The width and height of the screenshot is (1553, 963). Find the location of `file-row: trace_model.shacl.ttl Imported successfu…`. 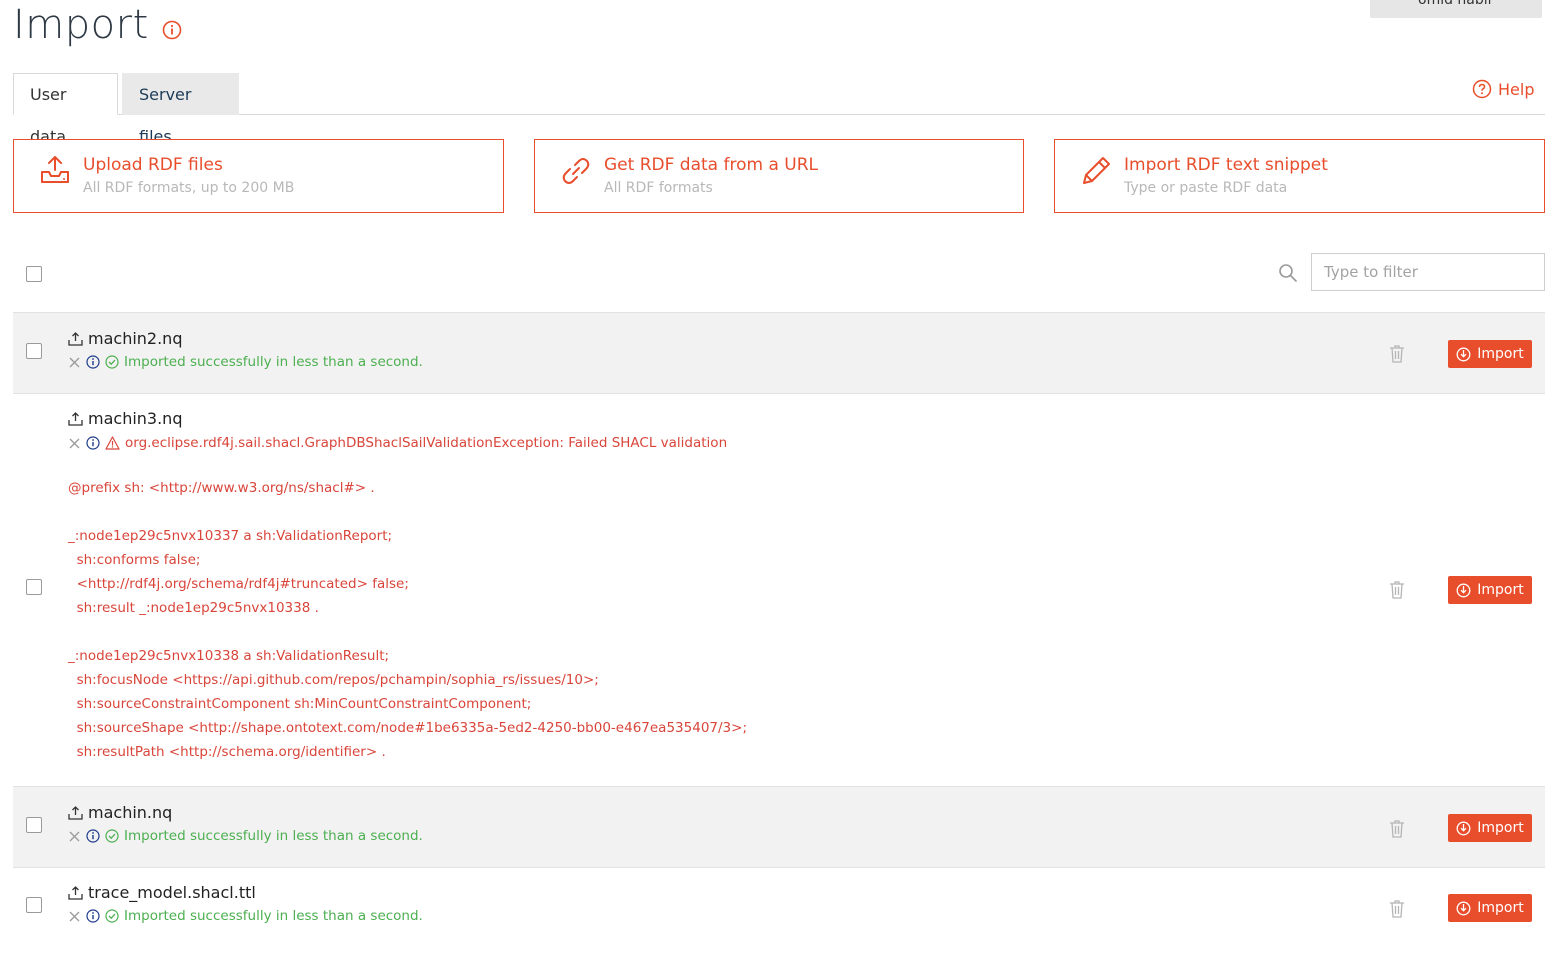

file-row: trace_model.shacl.ttl Imported successfu… is located at coordinates (779, 909).